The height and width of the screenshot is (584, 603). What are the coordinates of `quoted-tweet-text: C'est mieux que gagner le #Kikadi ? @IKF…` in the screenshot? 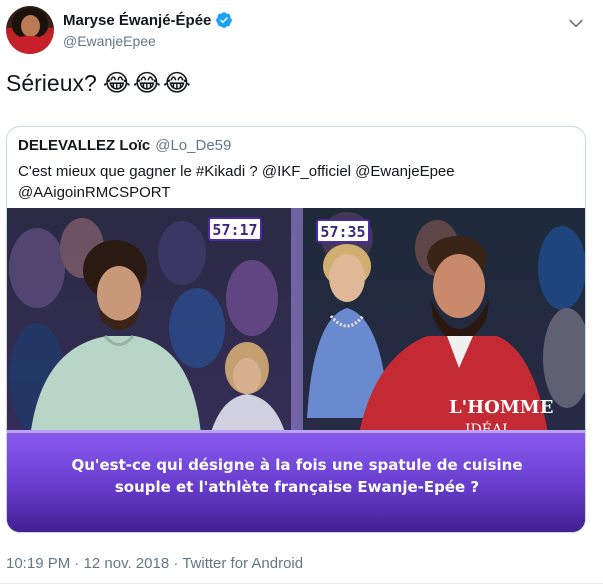 It's located at (293, 182).